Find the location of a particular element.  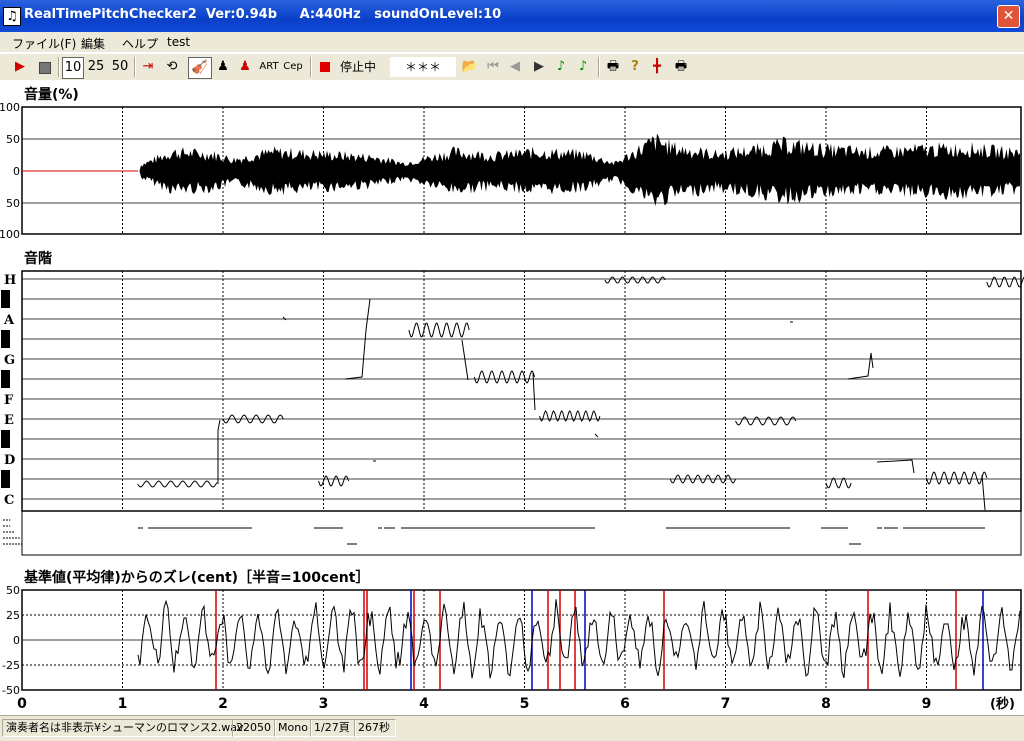

prev-page-icon: ◀ is located at coordinates (515, 67).